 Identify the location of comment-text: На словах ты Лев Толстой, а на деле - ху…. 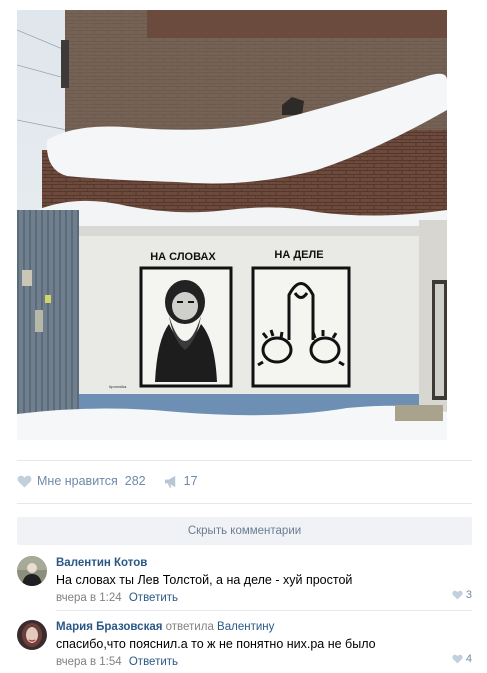
(204, 580).